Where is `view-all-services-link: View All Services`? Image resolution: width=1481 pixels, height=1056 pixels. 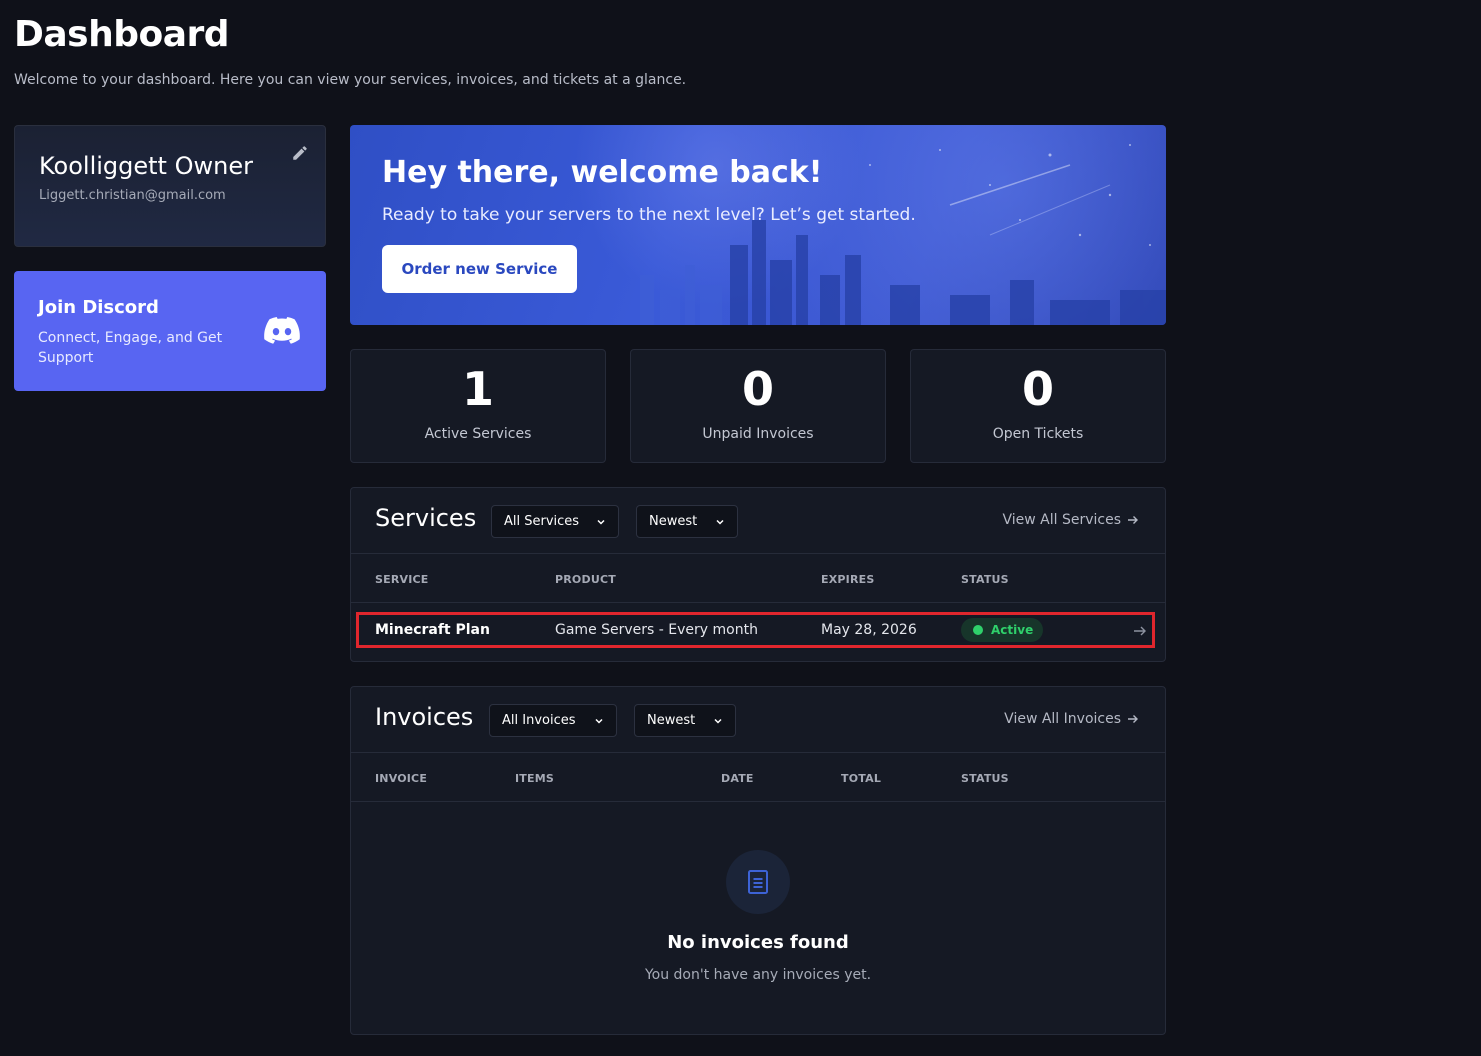
view-all-services-link: View All Services is located at coordinates (1070, 520).